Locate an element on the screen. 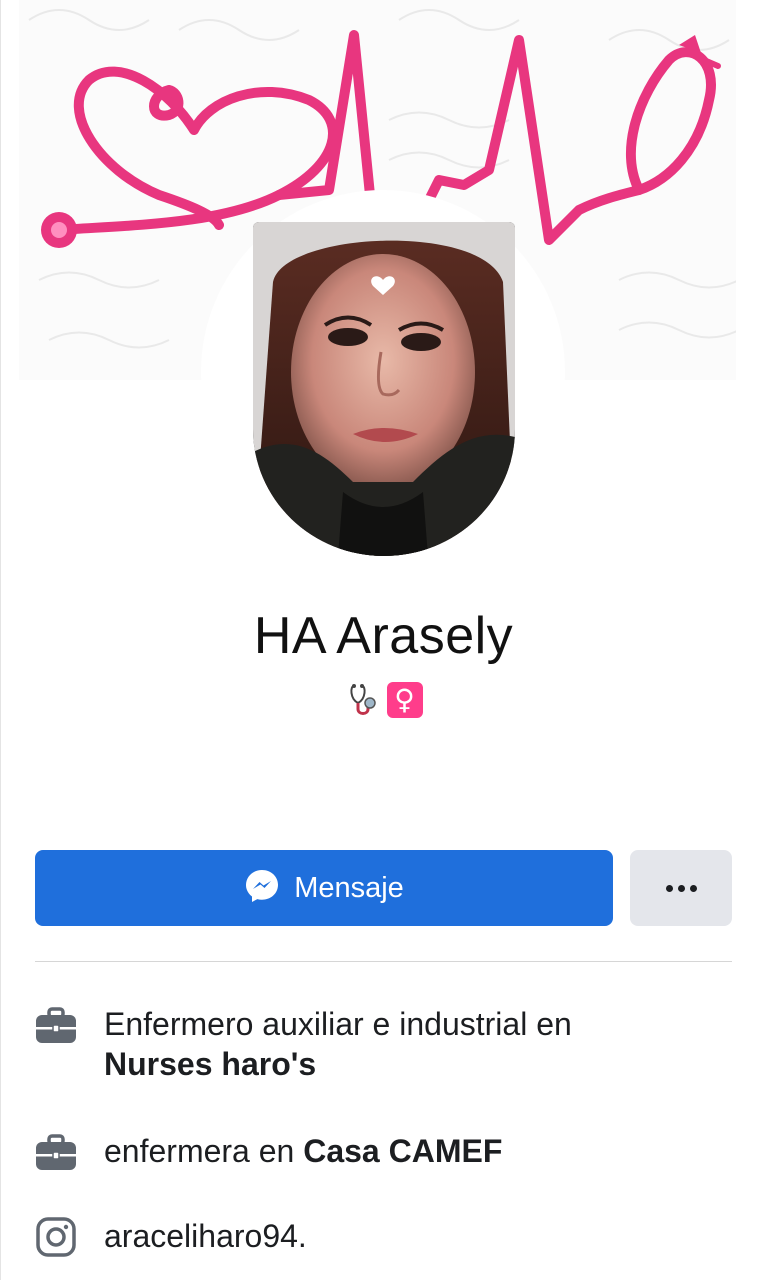  messenger-icon is located at coordinates (262, 888).